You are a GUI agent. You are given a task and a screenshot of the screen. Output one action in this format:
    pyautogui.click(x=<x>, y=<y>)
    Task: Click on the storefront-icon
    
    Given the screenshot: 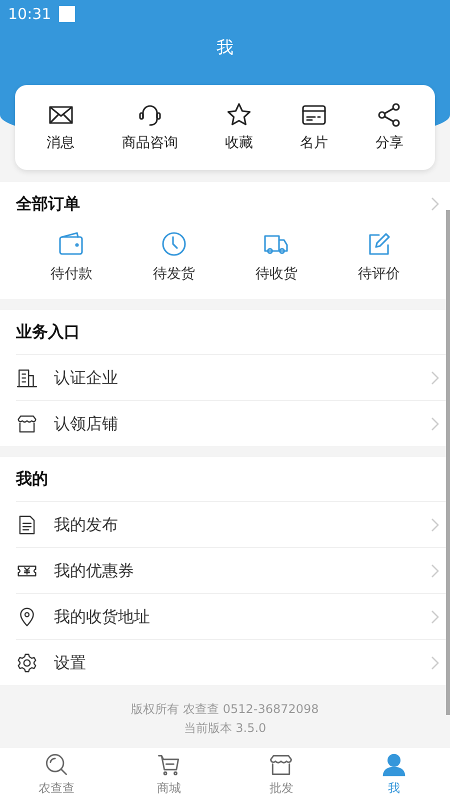 What is the action you would take?
    pyautogui.click(x=27, y=423)
    